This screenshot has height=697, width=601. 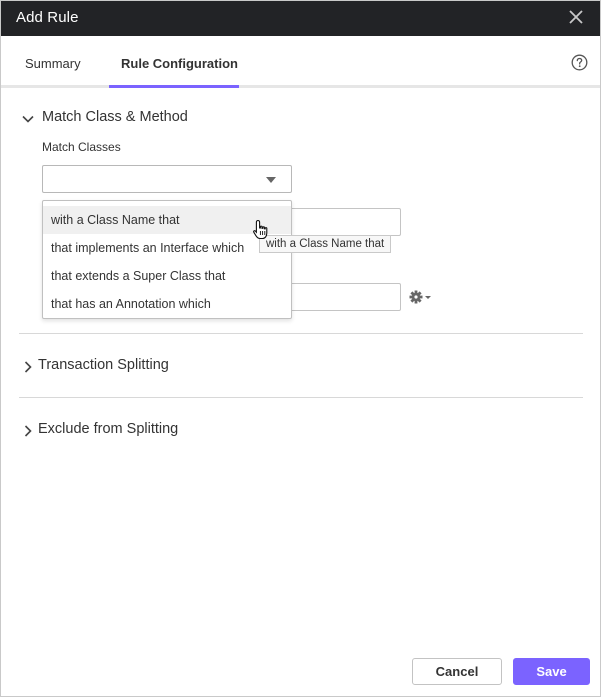 I want to click on match-classes-label: Match Classes, so click(x=81, y=147).